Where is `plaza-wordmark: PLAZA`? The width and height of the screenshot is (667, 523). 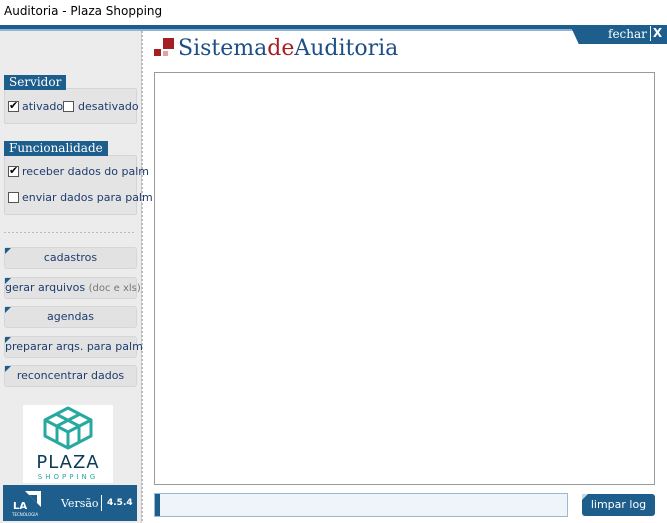 plaza-wordmark: PLAZA is located at coordinates (68, 462).